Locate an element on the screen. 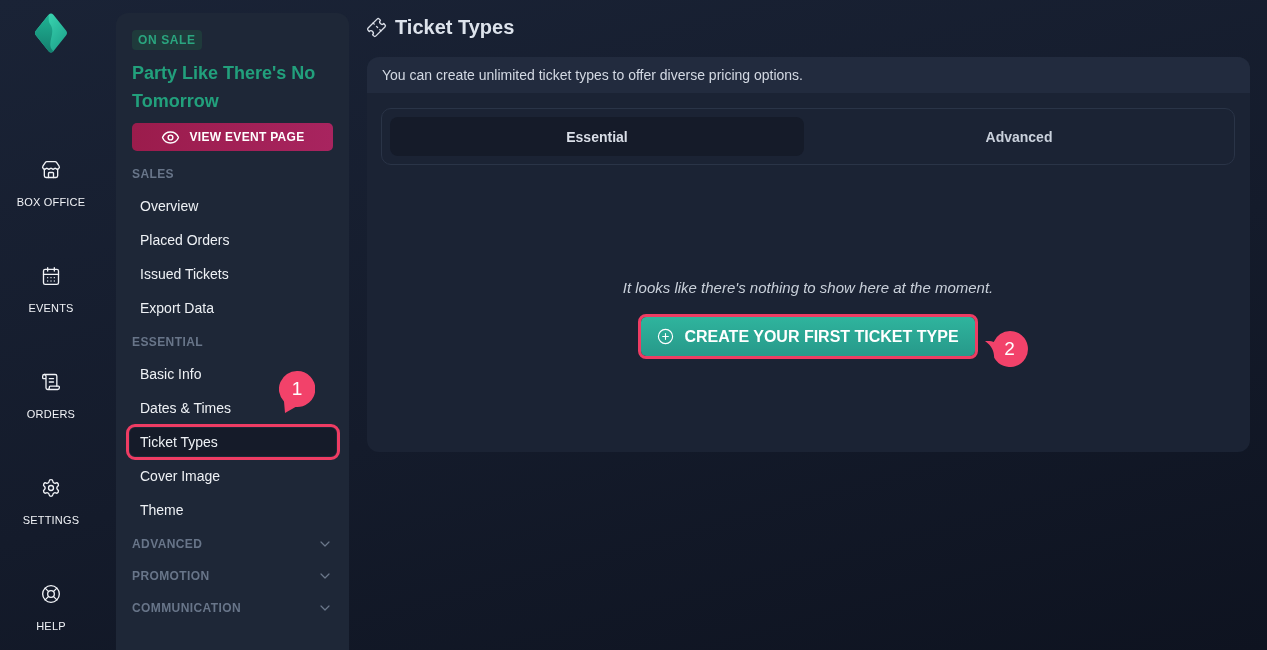 This screenshot has height=650, width=1267. status-badge: ON SALE is located at coordinates (167, 40).